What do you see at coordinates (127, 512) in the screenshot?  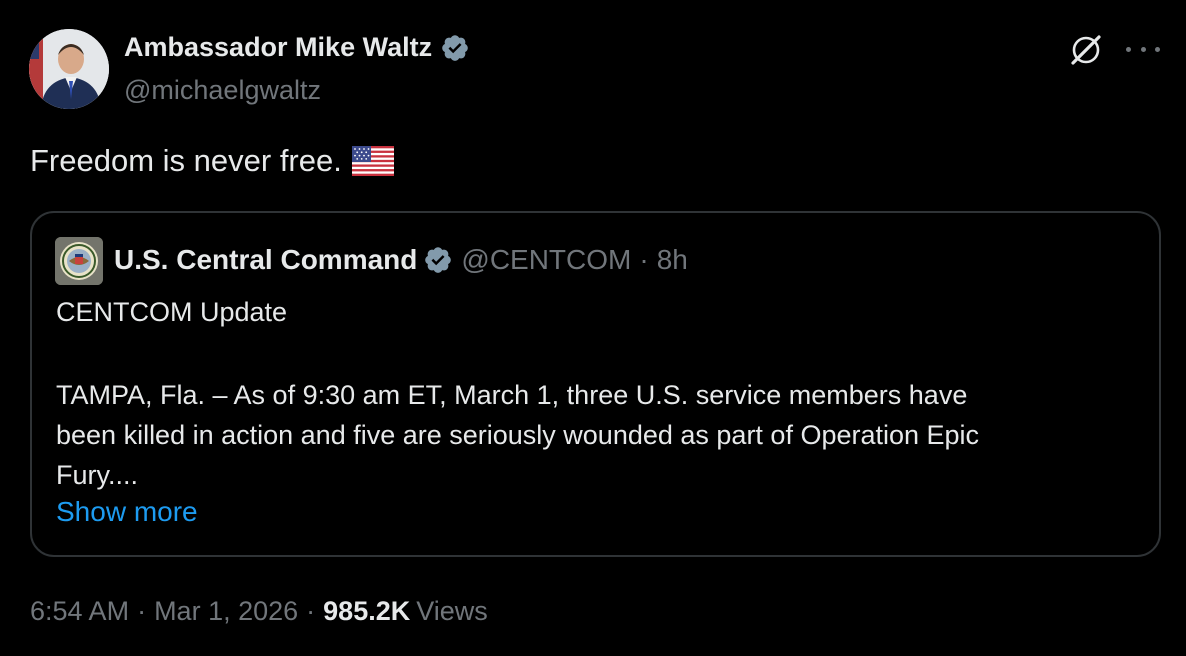 I see `show-more-link: Show more` at bounding box center [127, 512].